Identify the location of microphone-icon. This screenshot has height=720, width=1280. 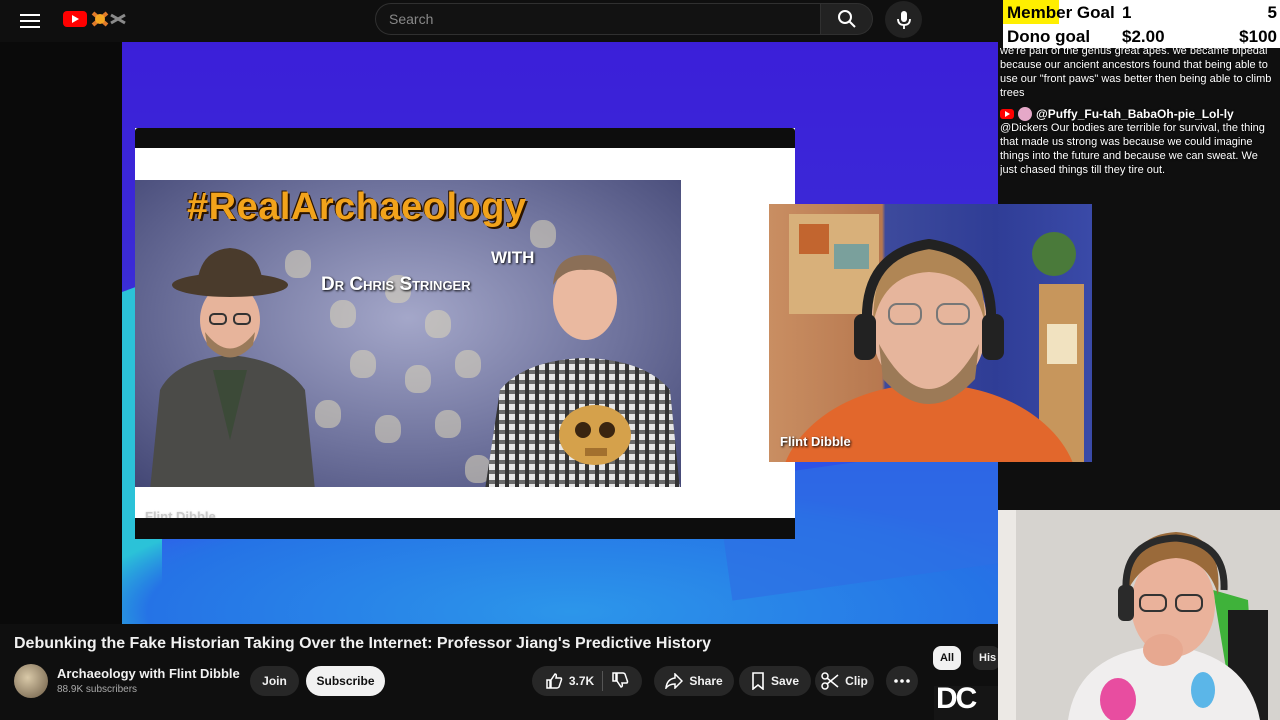
(903, 19).